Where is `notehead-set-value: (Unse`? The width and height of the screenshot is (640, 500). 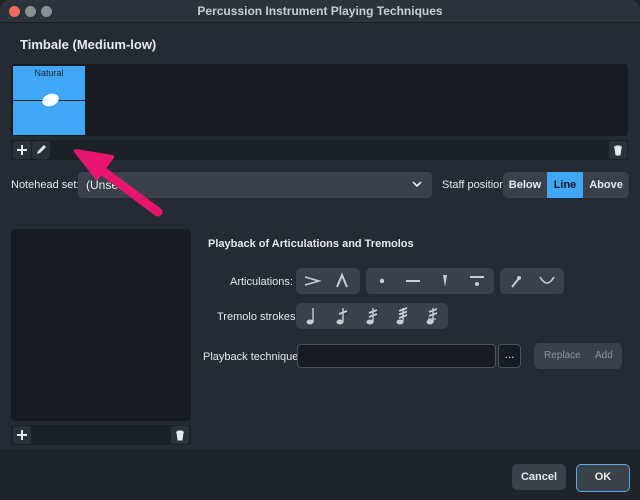
notehead-set-value: (Unse is located at coordinates (102, 185).